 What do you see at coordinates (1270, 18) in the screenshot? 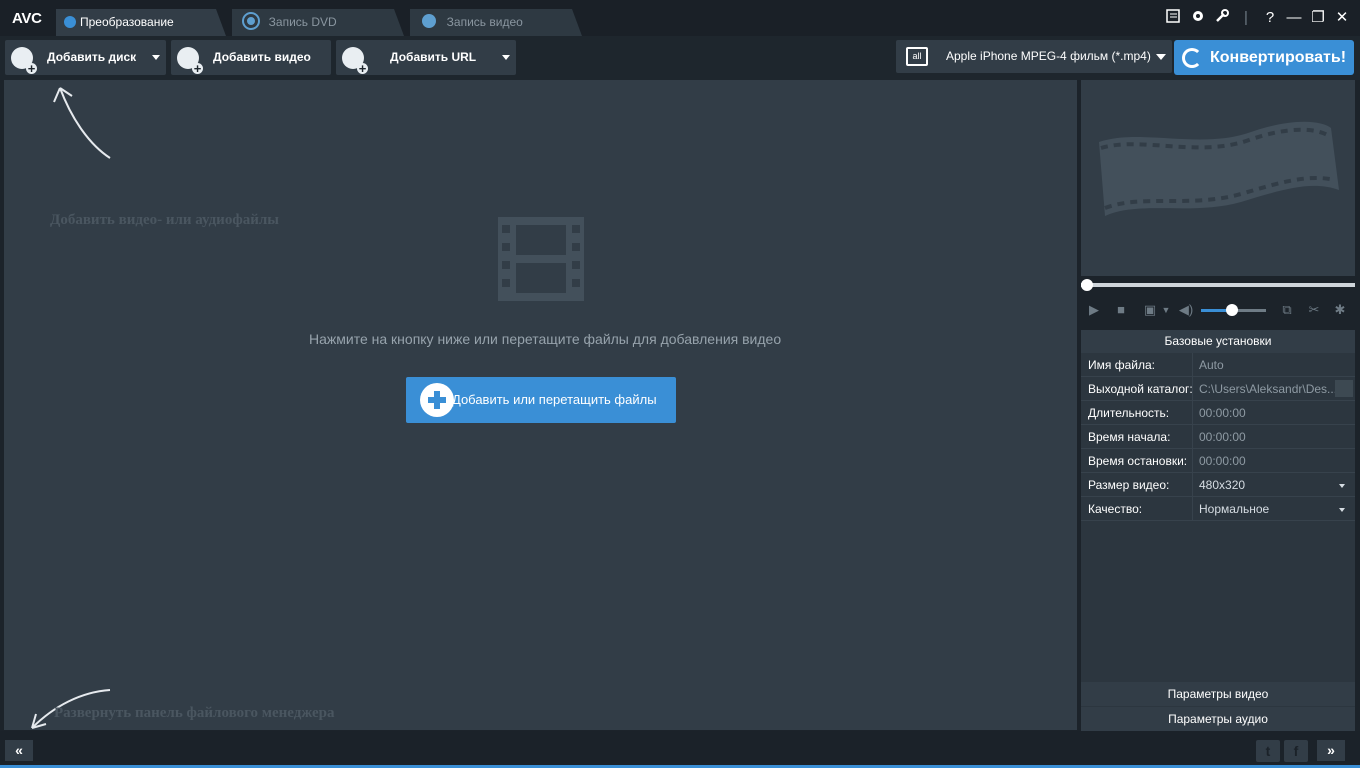
I see `help-button: ?` at bounding box center [1270, 18].